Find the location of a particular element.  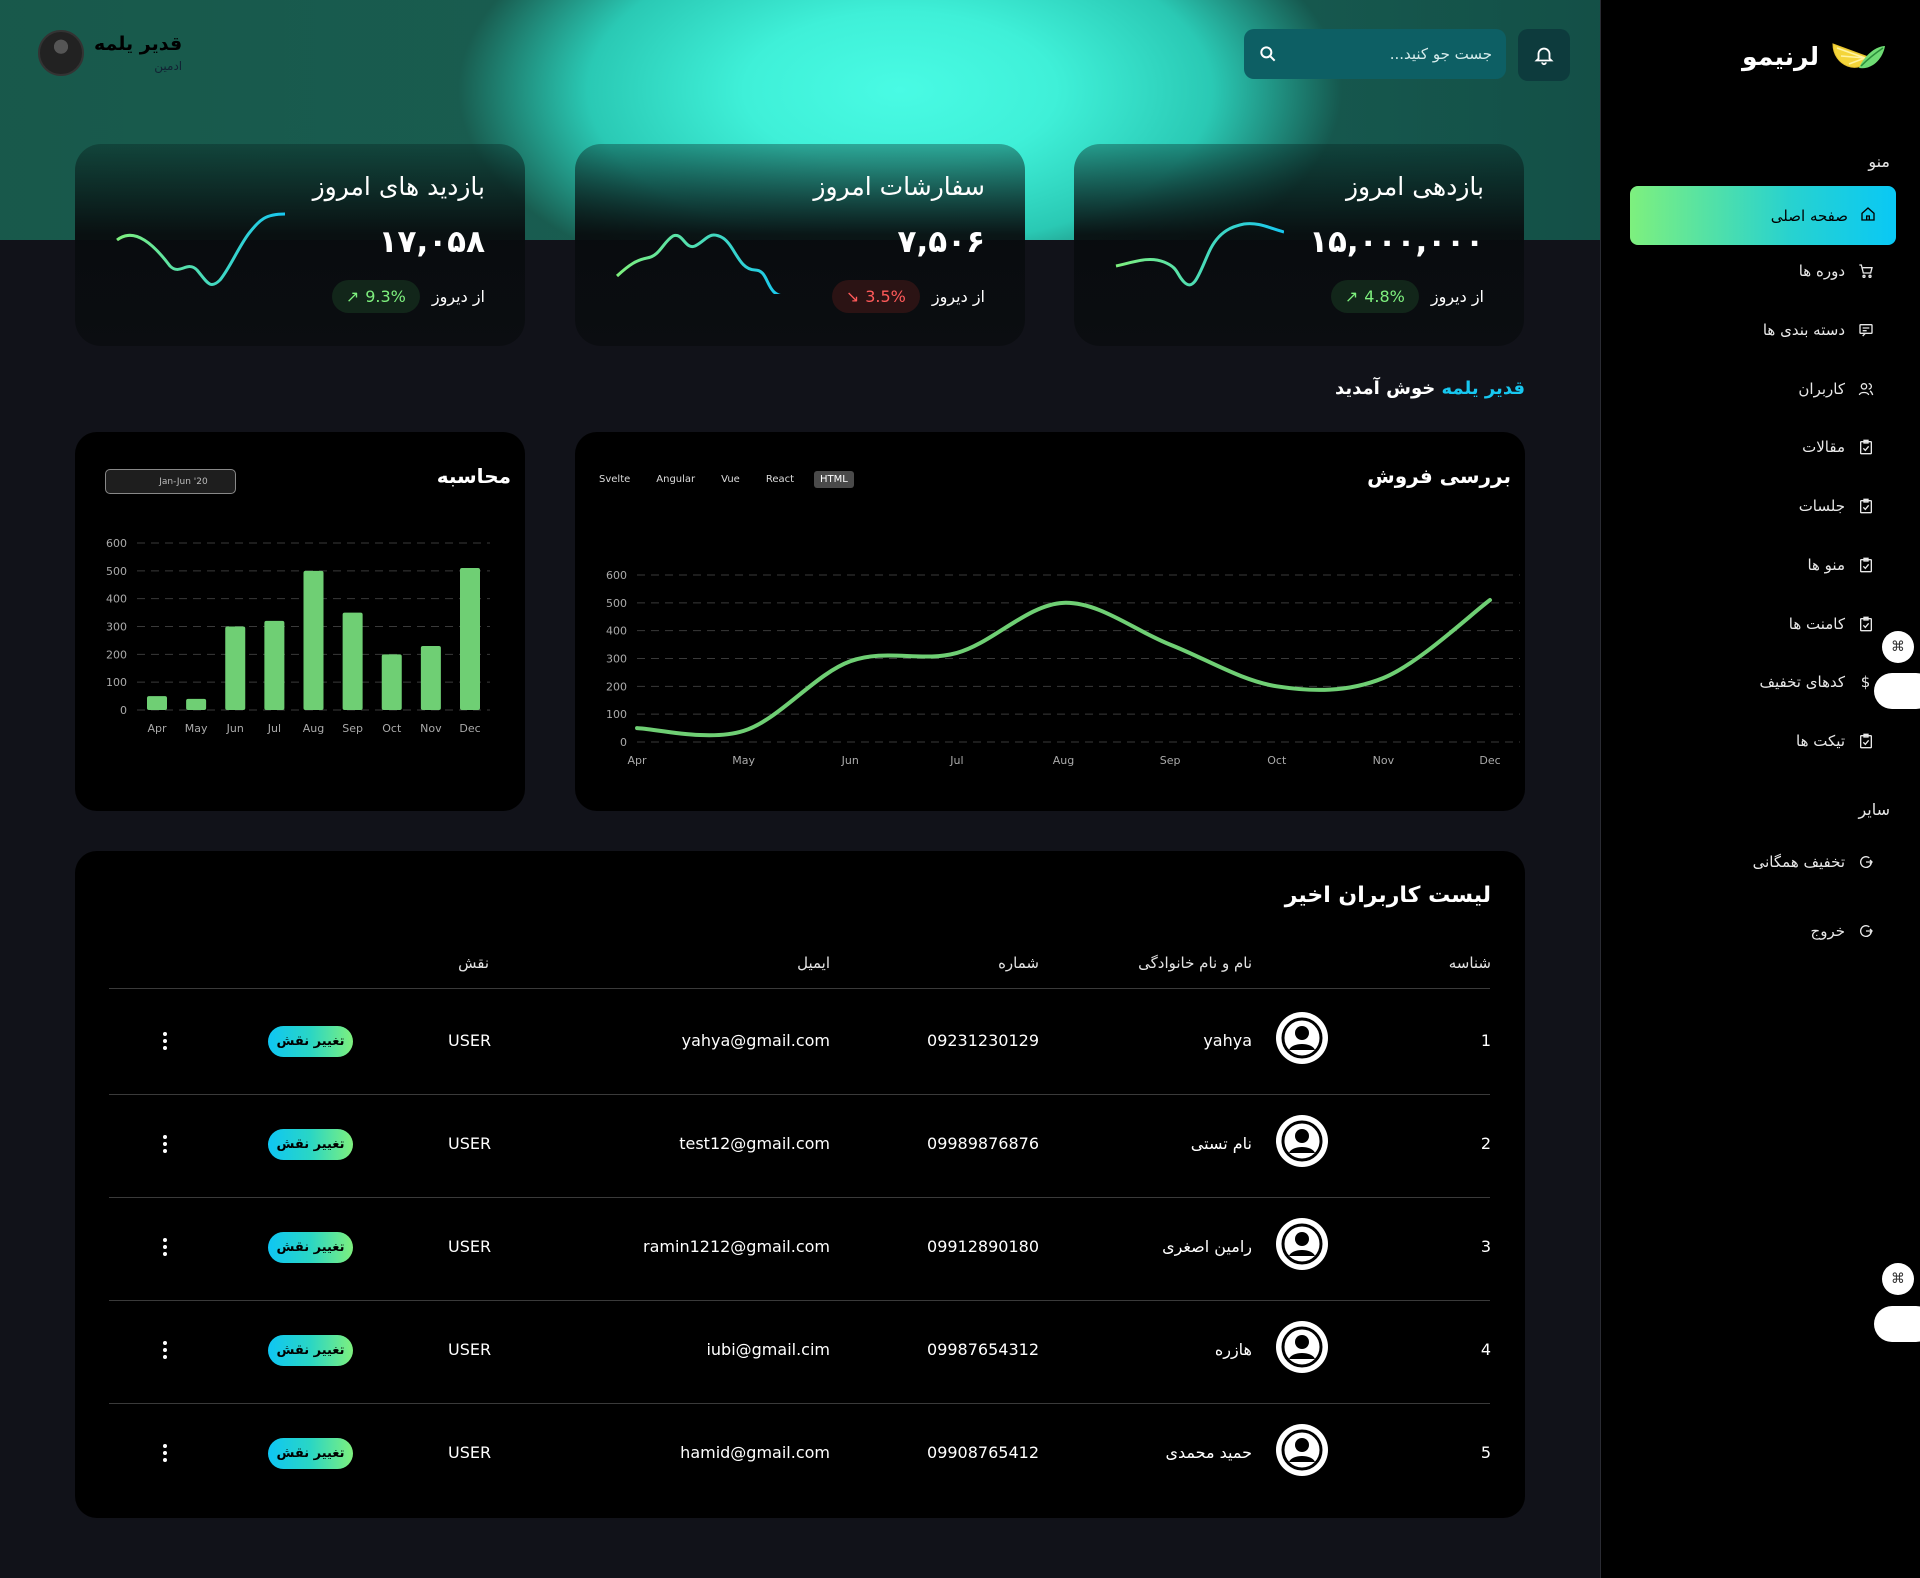

stat-card-visits: بازدید های امروز ۱۷,۰۵۸ از دیروز ↗ 9.3% is located at coordinates (300, 245).